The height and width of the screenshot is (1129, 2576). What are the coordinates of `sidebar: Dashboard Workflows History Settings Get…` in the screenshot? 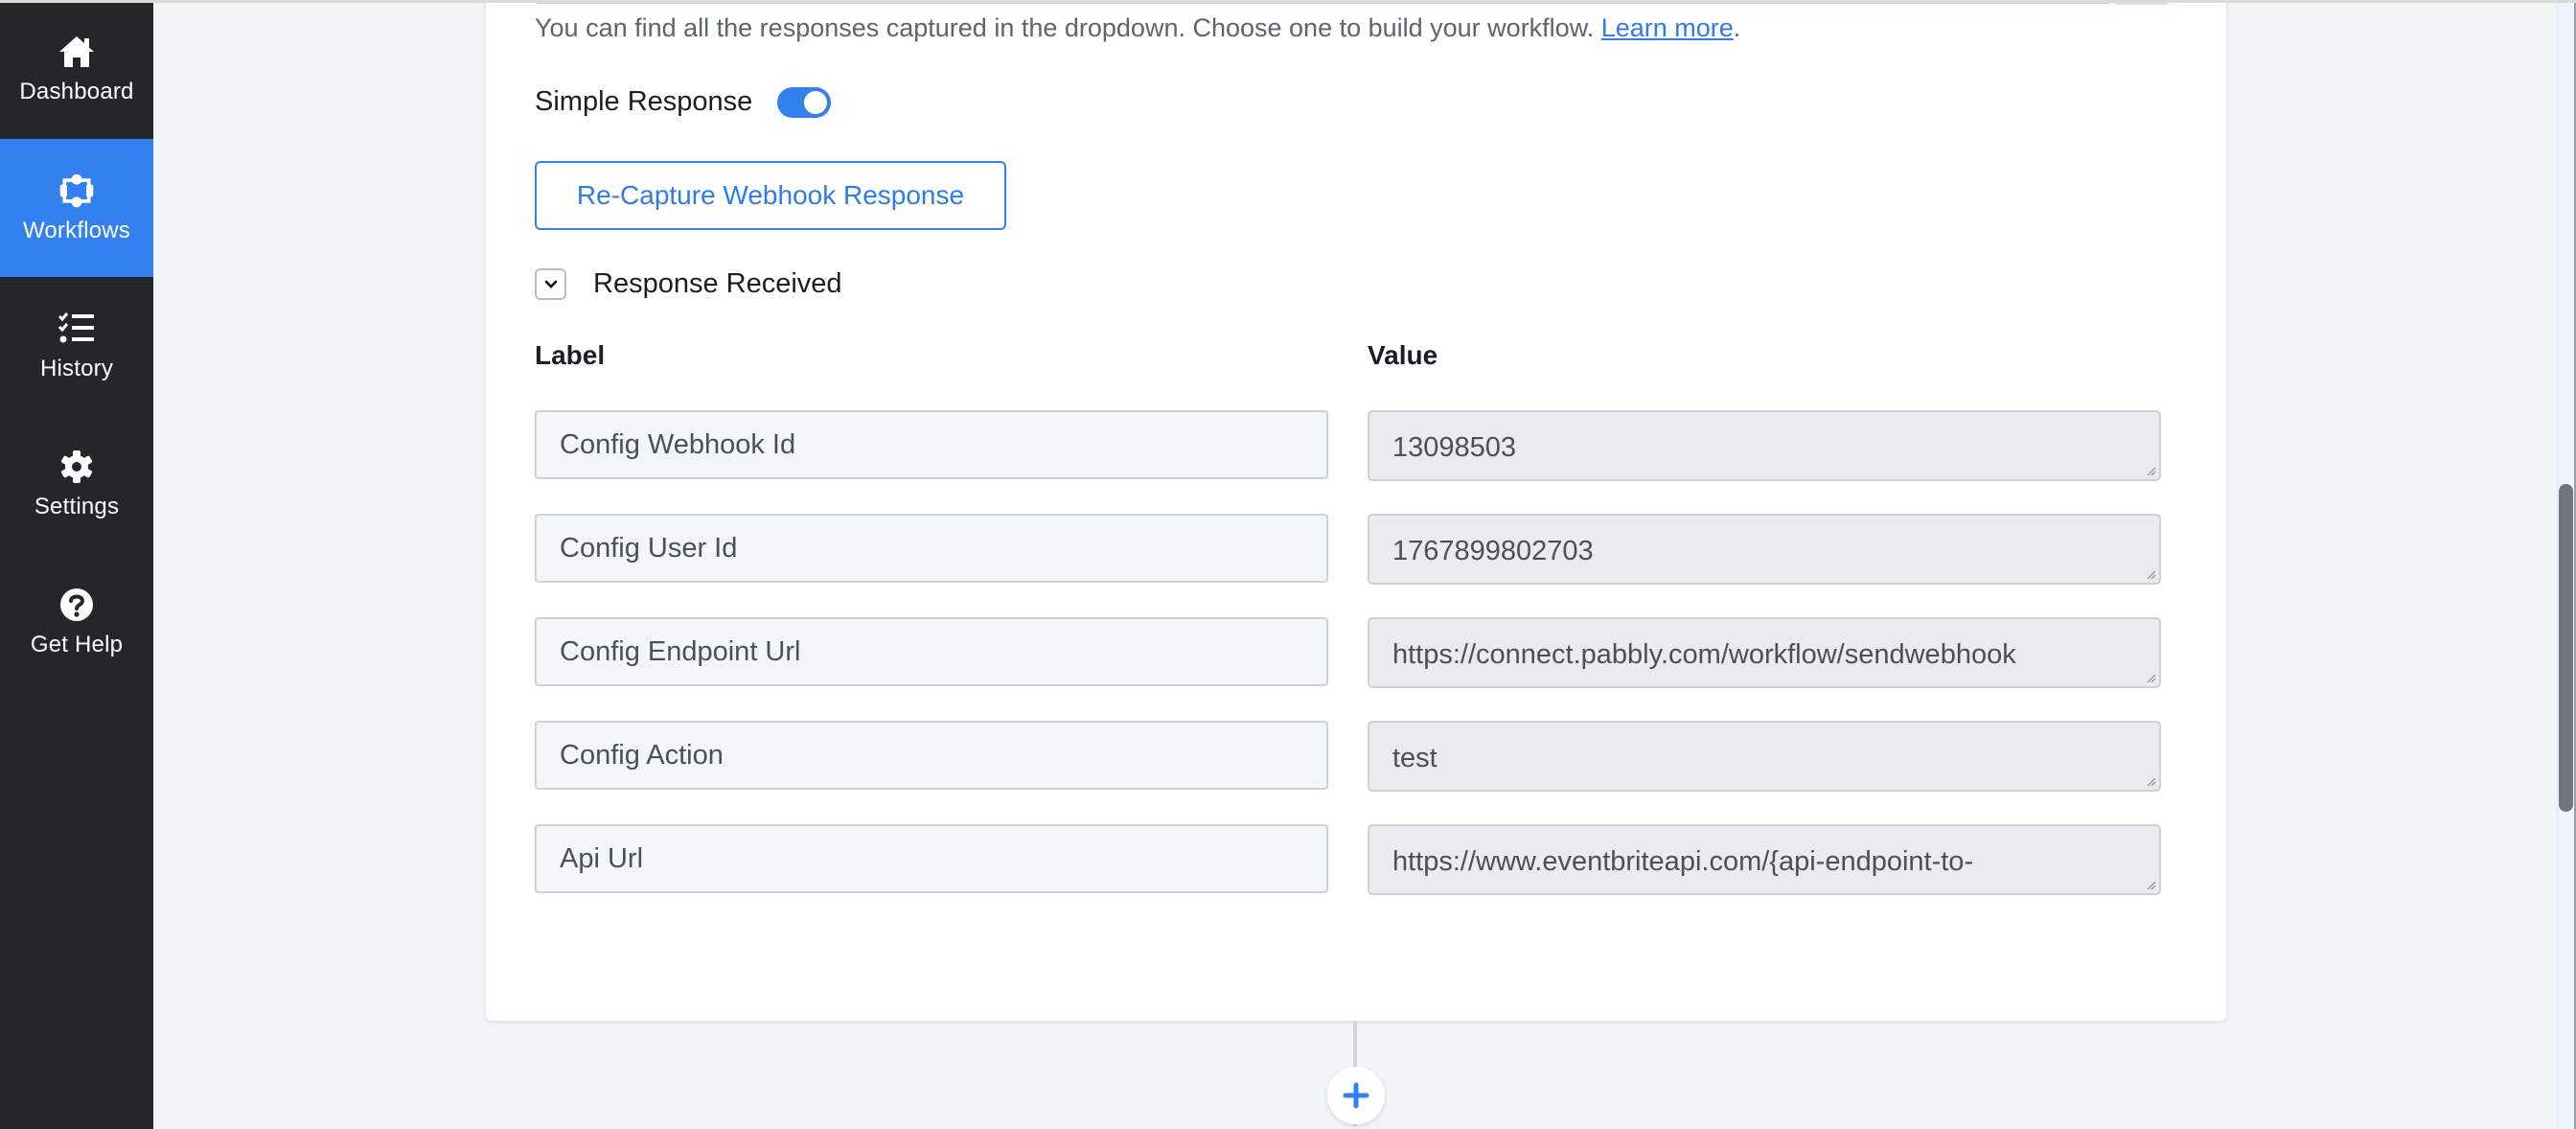 It's located at (76, 564).